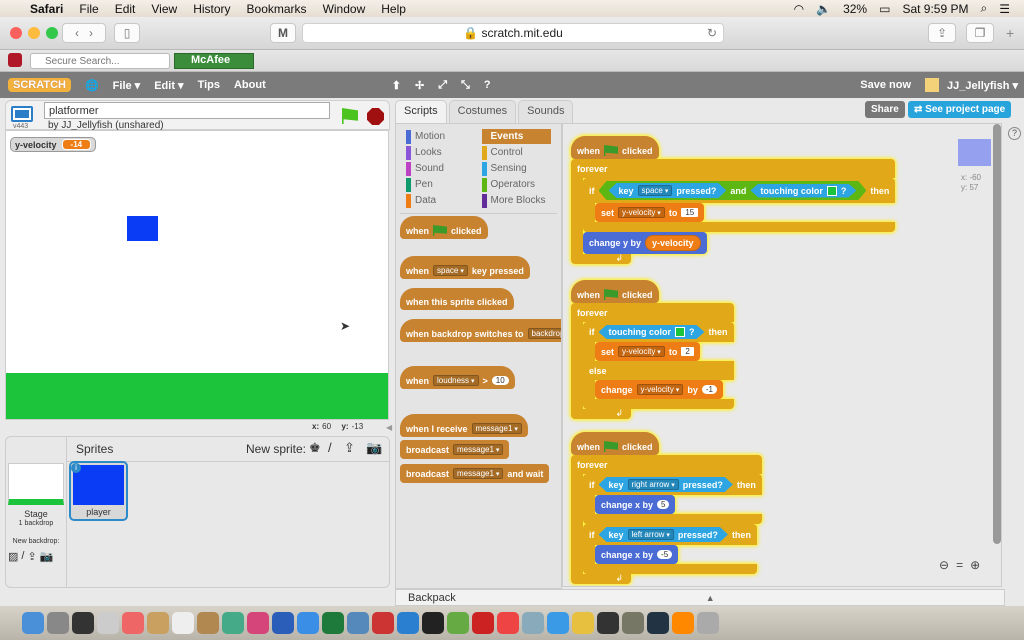  What do you see at coordinates (944, 565) in the screenshot?
I see `zoom-out-icon: ⊖` at bounding box center [944, 565].